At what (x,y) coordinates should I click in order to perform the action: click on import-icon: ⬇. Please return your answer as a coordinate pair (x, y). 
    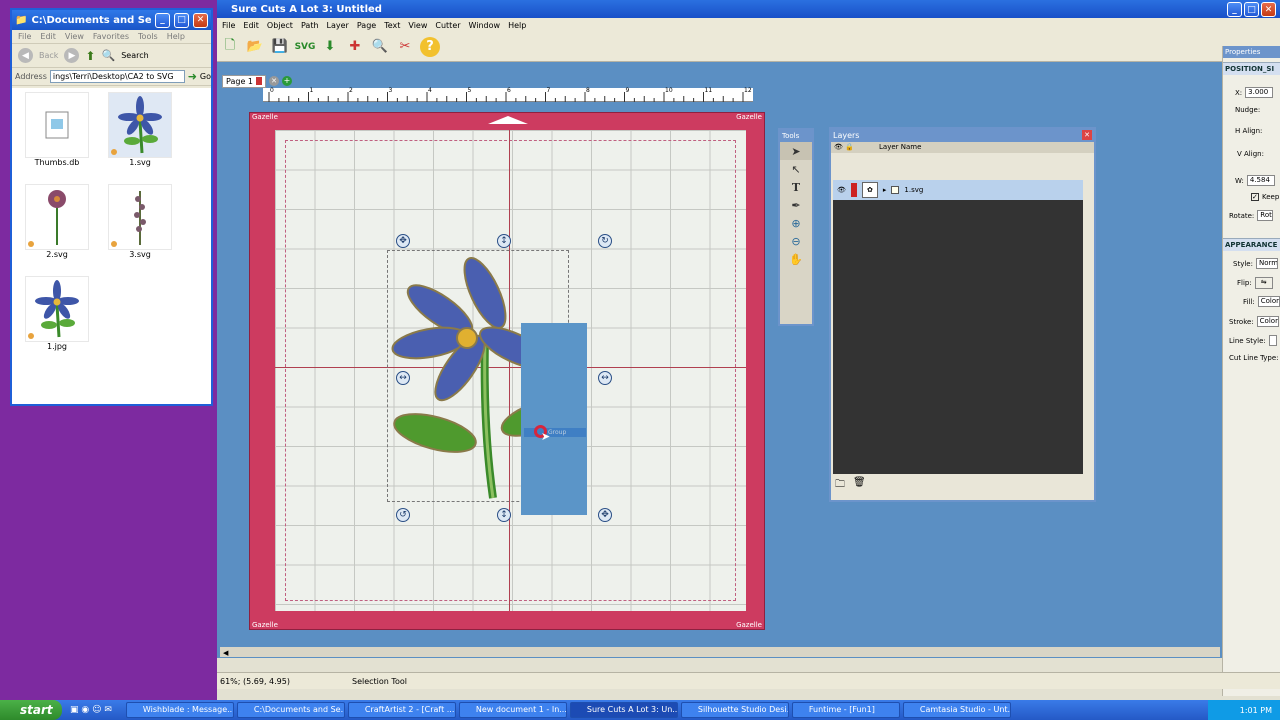
    Looking at the image, I should click on (330, 47).